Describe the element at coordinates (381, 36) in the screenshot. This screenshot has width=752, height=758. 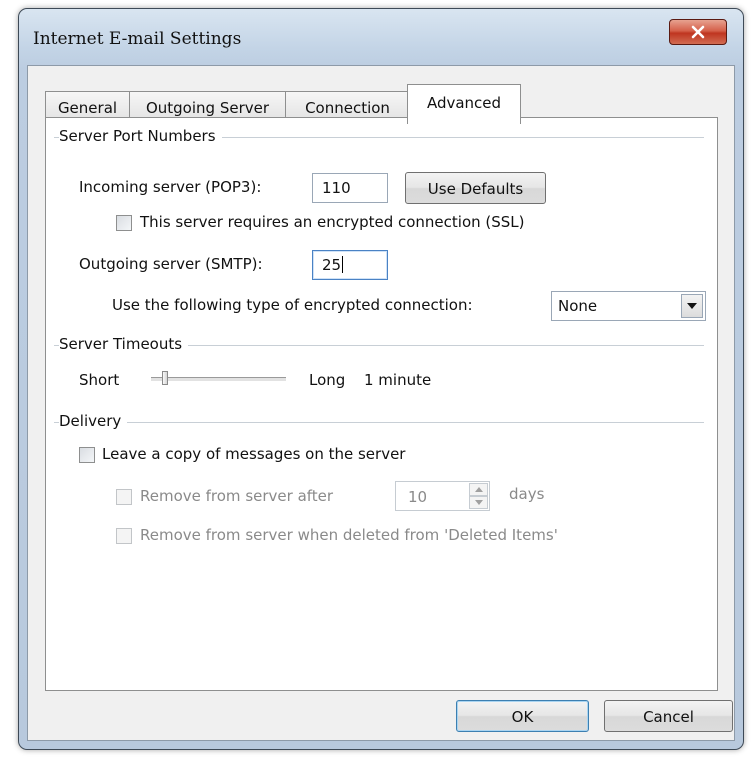
I see `title-bar: Internet E-mail Settings` at that location.